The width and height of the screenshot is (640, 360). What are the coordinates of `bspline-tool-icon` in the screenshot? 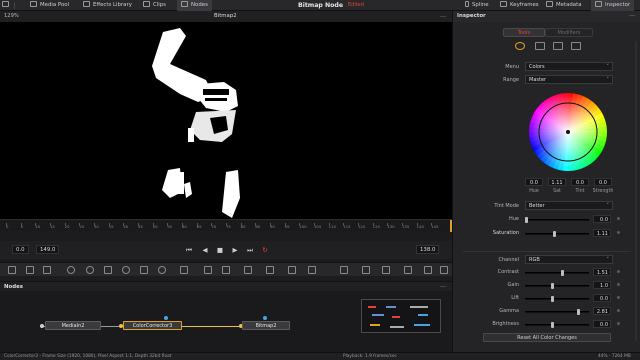 It's located at (226, 270).